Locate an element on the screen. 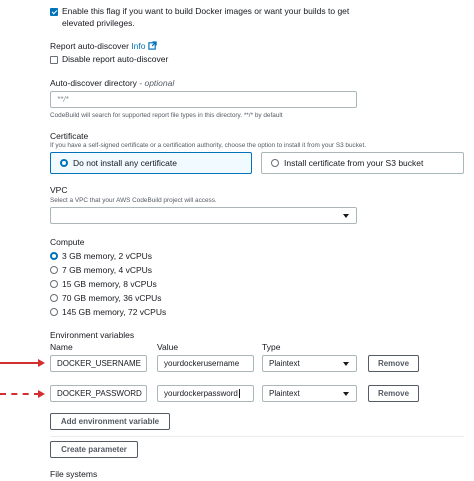 This screenshot has height=481, width=474. env-name-input: DOCKER_PASSWORD is located at coordinates (98, 393).